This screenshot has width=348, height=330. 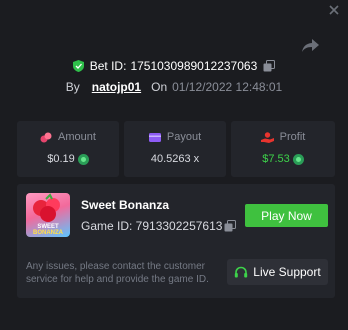 I want to click on bet-id-label: Bet ID:, so click(x=108, y=66).